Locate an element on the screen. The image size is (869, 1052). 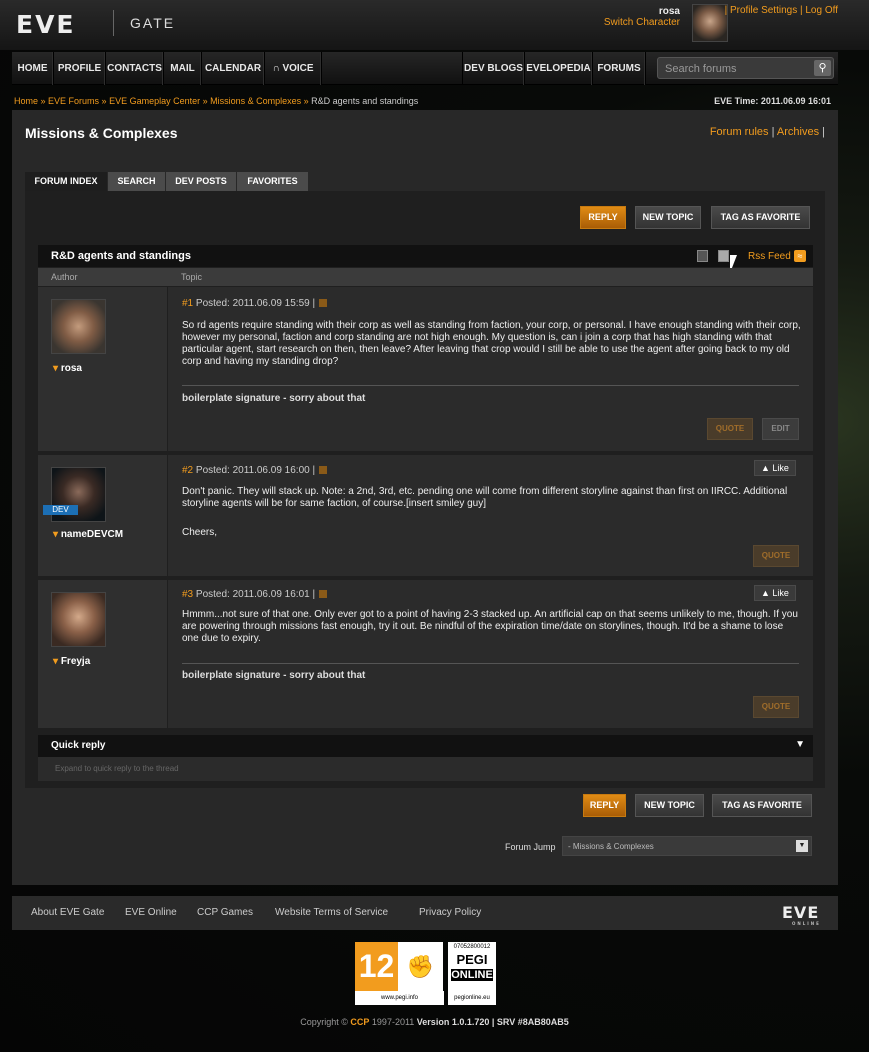
breadcrumb-eve-forums: EVE Forums is located at coordinates (73, 101).